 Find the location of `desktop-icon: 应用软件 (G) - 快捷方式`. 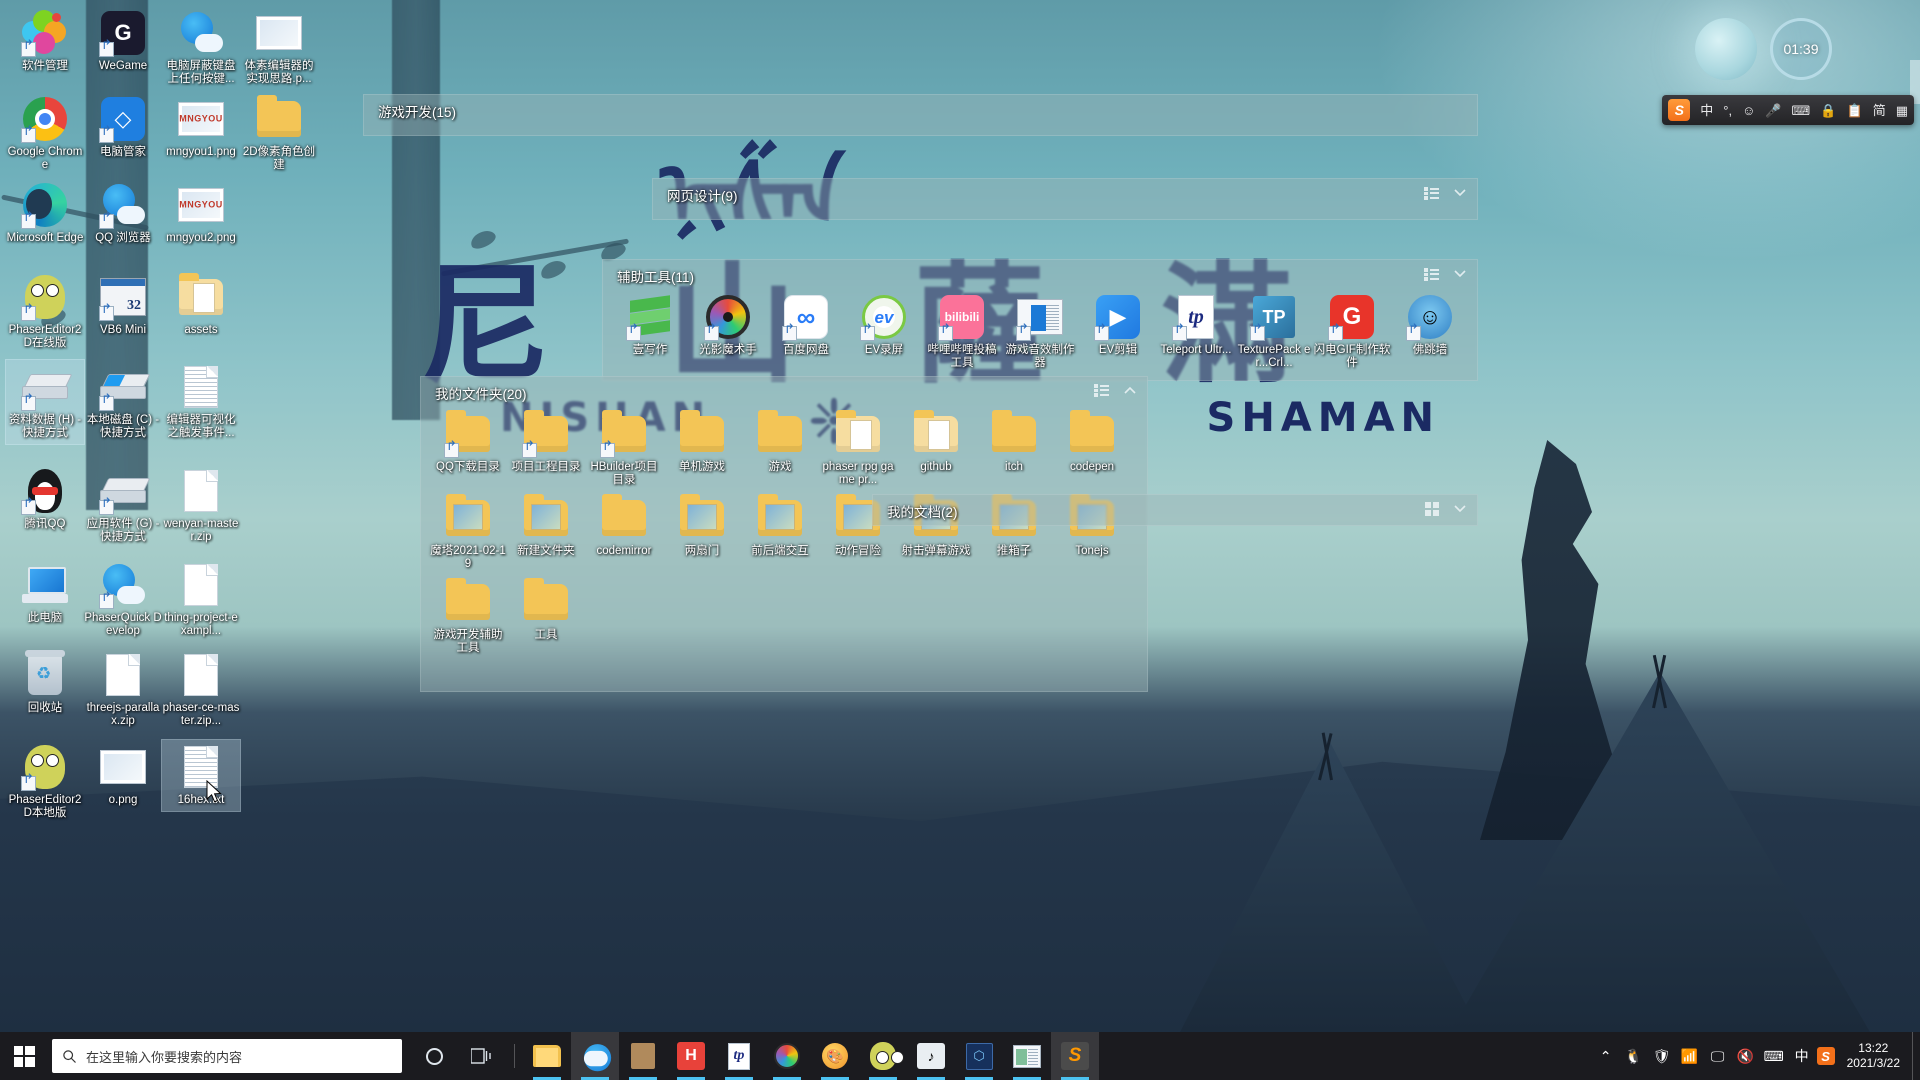

desktop-icon: 应用软件 (G) - 快捷方式 is located at coordinates (123, 506).